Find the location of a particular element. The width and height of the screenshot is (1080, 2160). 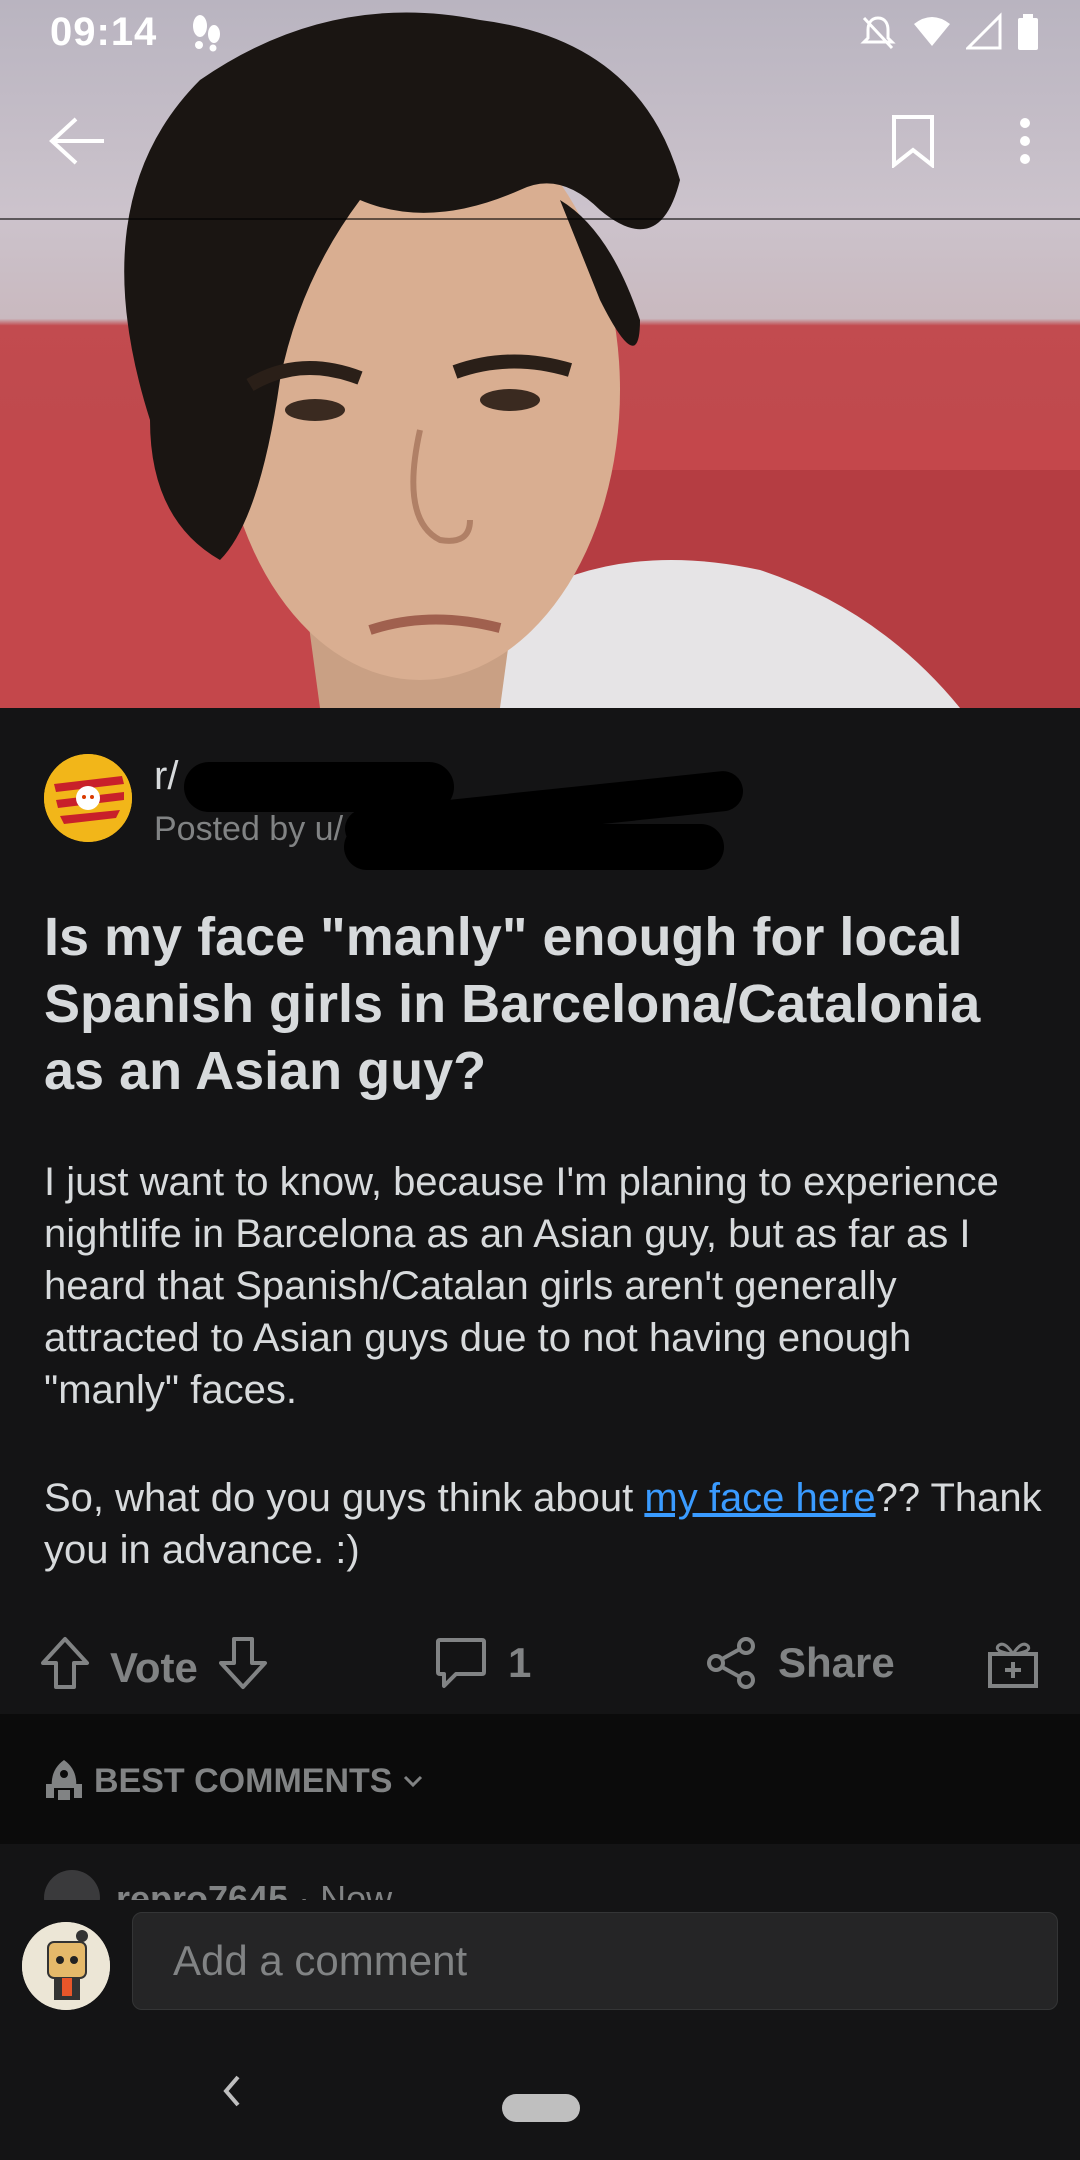

redaction-mark is located at coordinates (534, 847).